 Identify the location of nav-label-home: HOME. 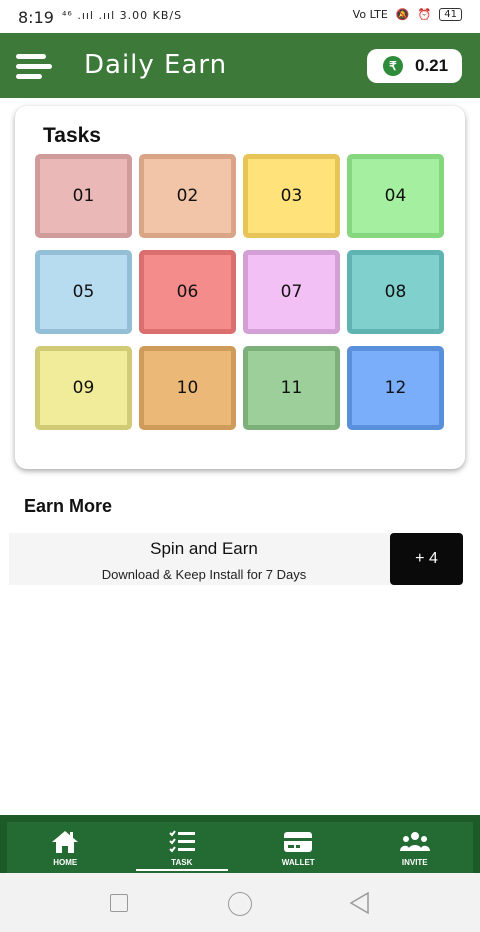
(65, 862).